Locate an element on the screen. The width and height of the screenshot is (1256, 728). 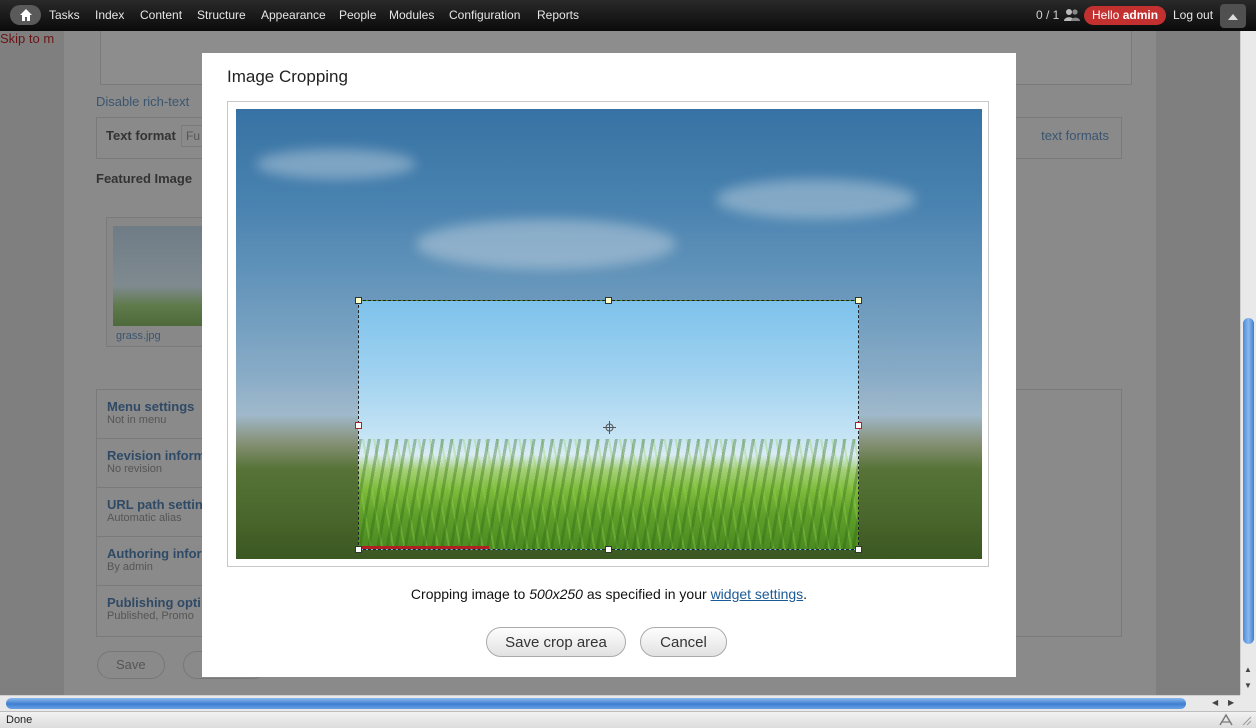
status-text: Done is located at coordinates (19, 720).